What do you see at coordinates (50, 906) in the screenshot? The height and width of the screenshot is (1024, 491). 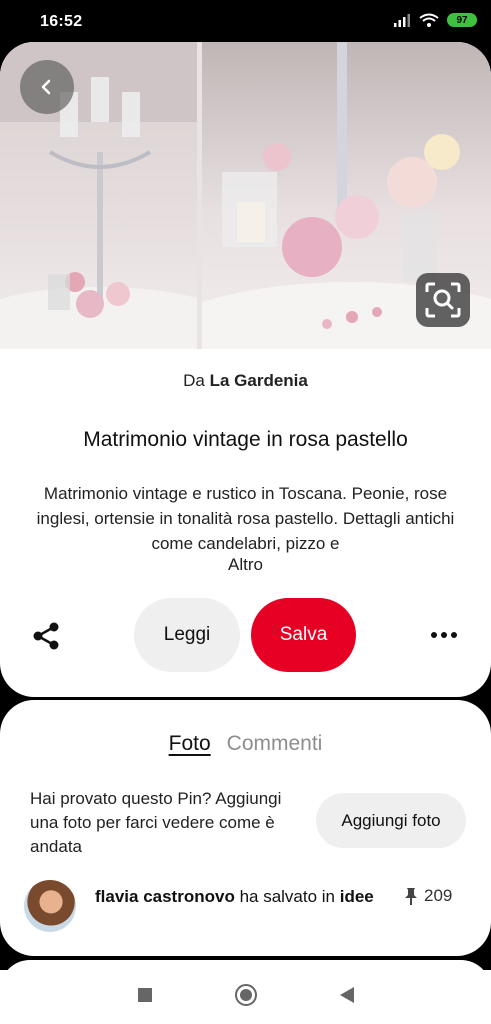 I see `avatar` at bounding box center [50, 906].